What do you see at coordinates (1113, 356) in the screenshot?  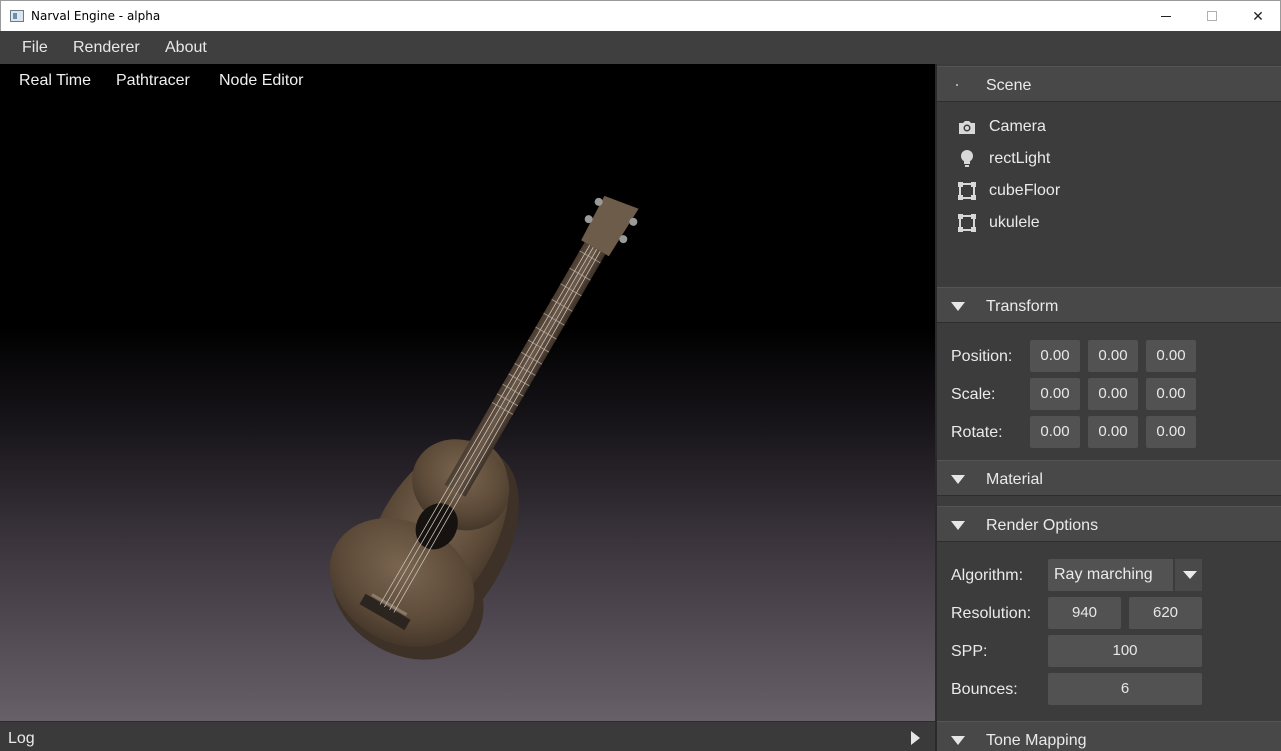 I see `position-y-field: 0.00` at bounding box center [1113, 356].